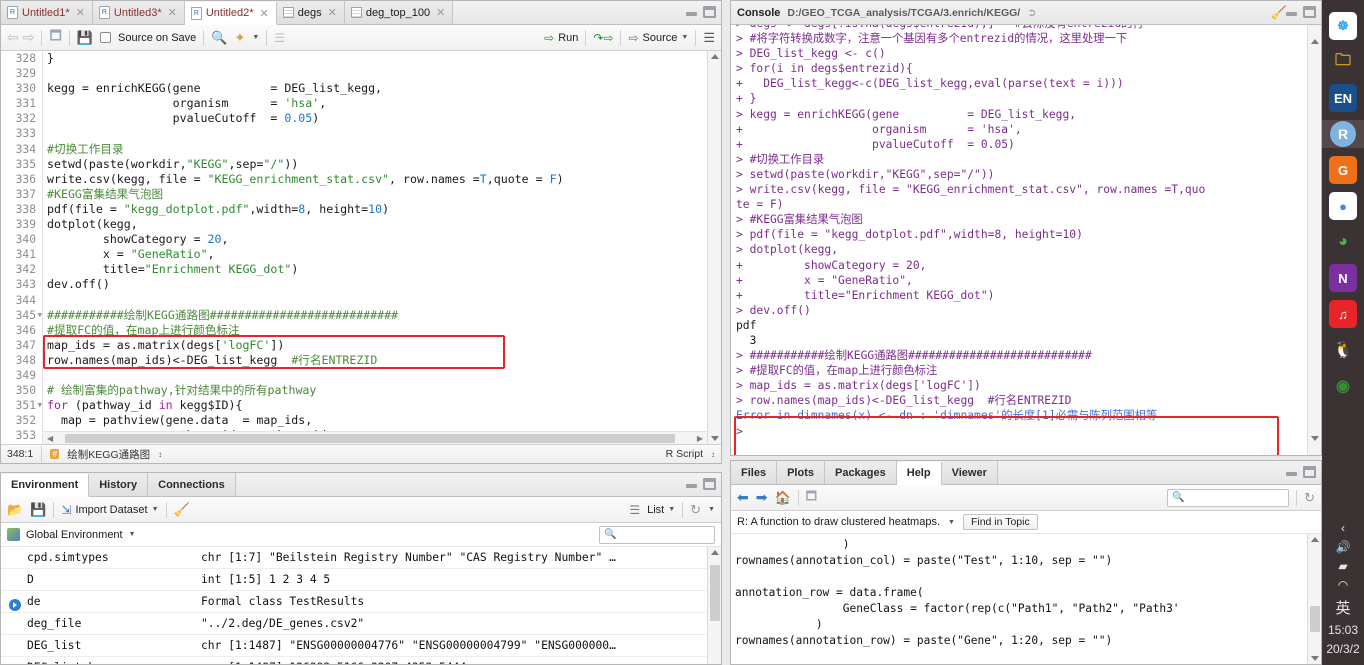 The image size is (1364, 665). Describe the element at coordinates (219, 38) in the screenshot. I see `search-icon: 🔍` at that location.